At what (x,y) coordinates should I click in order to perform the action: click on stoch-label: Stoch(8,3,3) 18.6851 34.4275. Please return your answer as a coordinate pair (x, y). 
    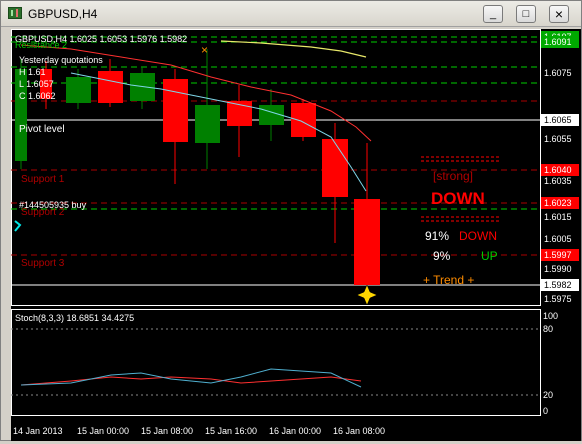
    Looking at the image, I should click on (74, 318).